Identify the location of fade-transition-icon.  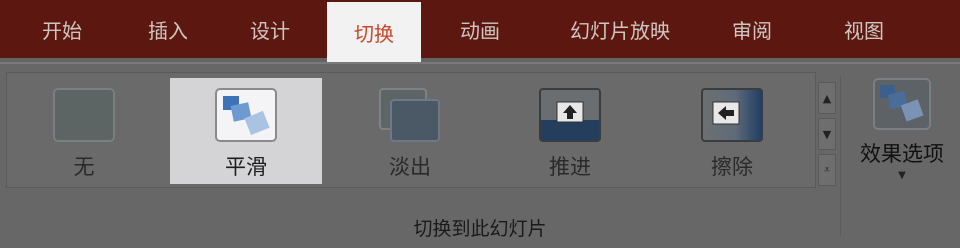
(410, 115).